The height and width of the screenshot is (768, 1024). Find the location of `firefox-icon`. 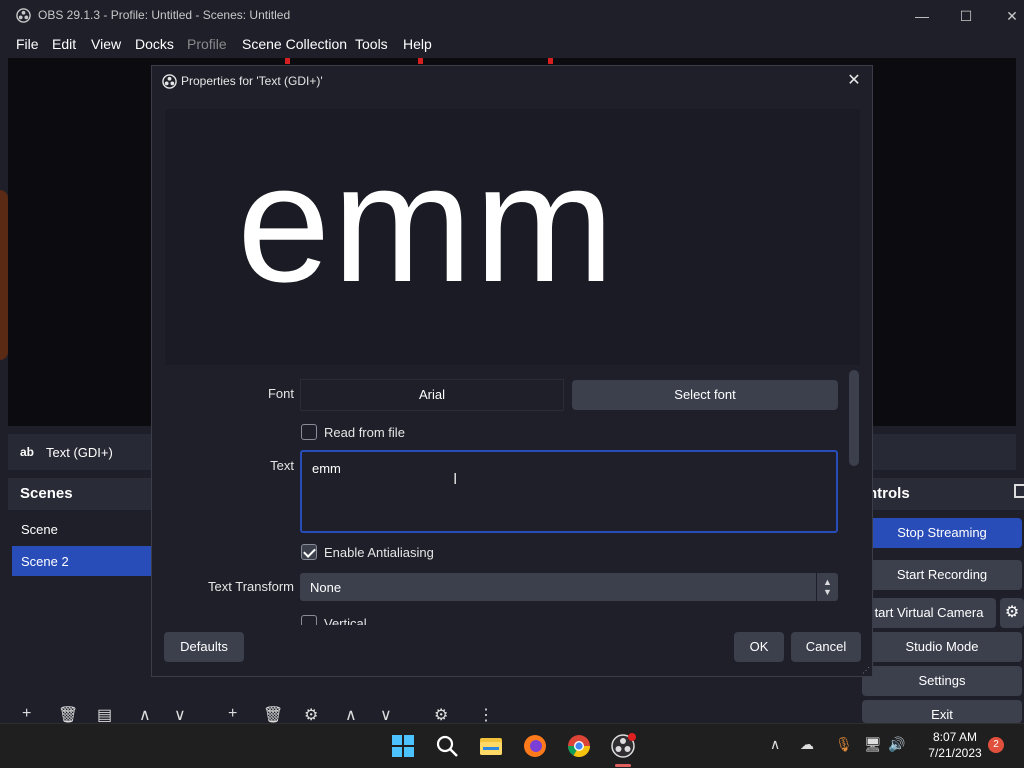

firefox-icon is located at coordinates (535, 746).